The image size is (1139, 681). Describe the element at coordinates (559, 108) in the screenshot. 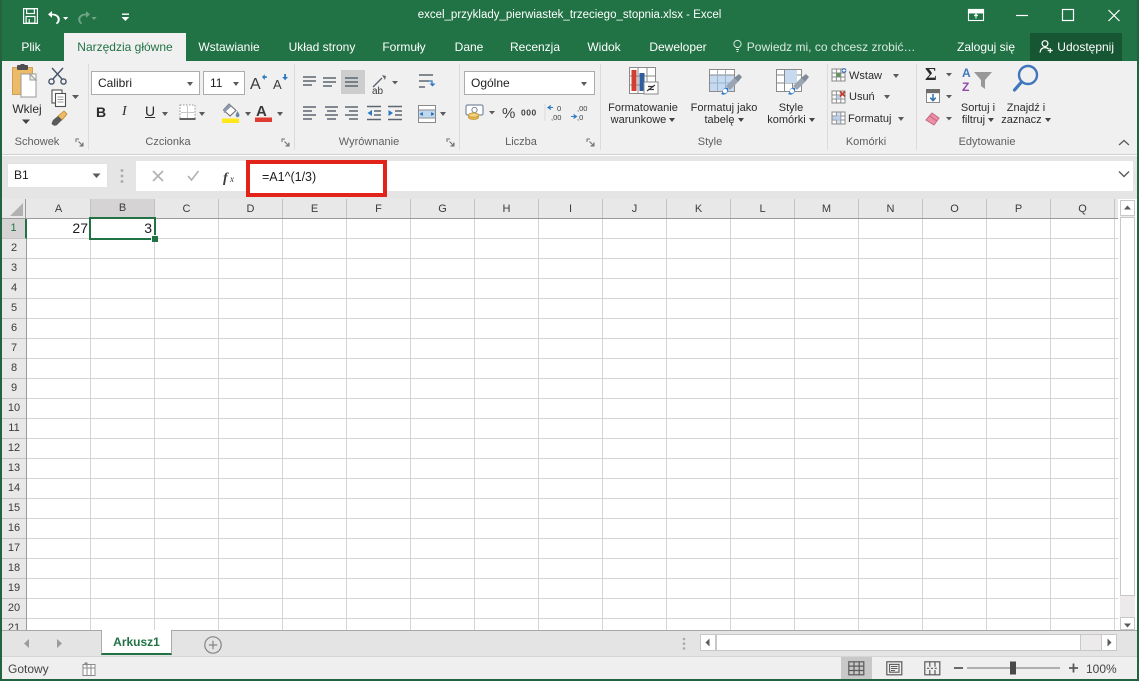

I see `svg-text: 0` at that location.